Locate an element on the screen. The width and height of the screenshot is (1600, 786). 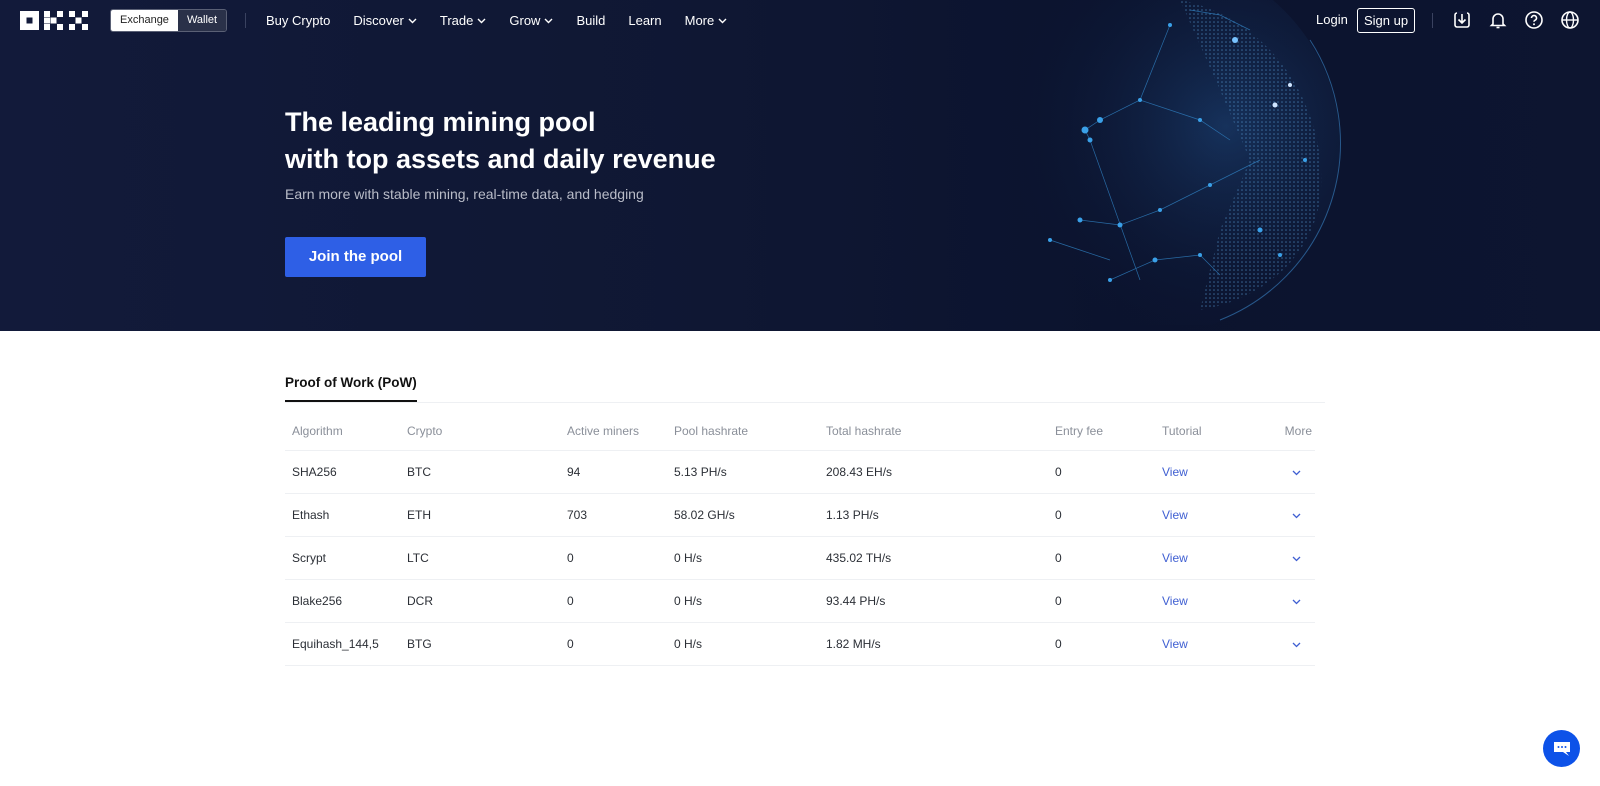
nav-label: Build is located at coordinates (591, 20).